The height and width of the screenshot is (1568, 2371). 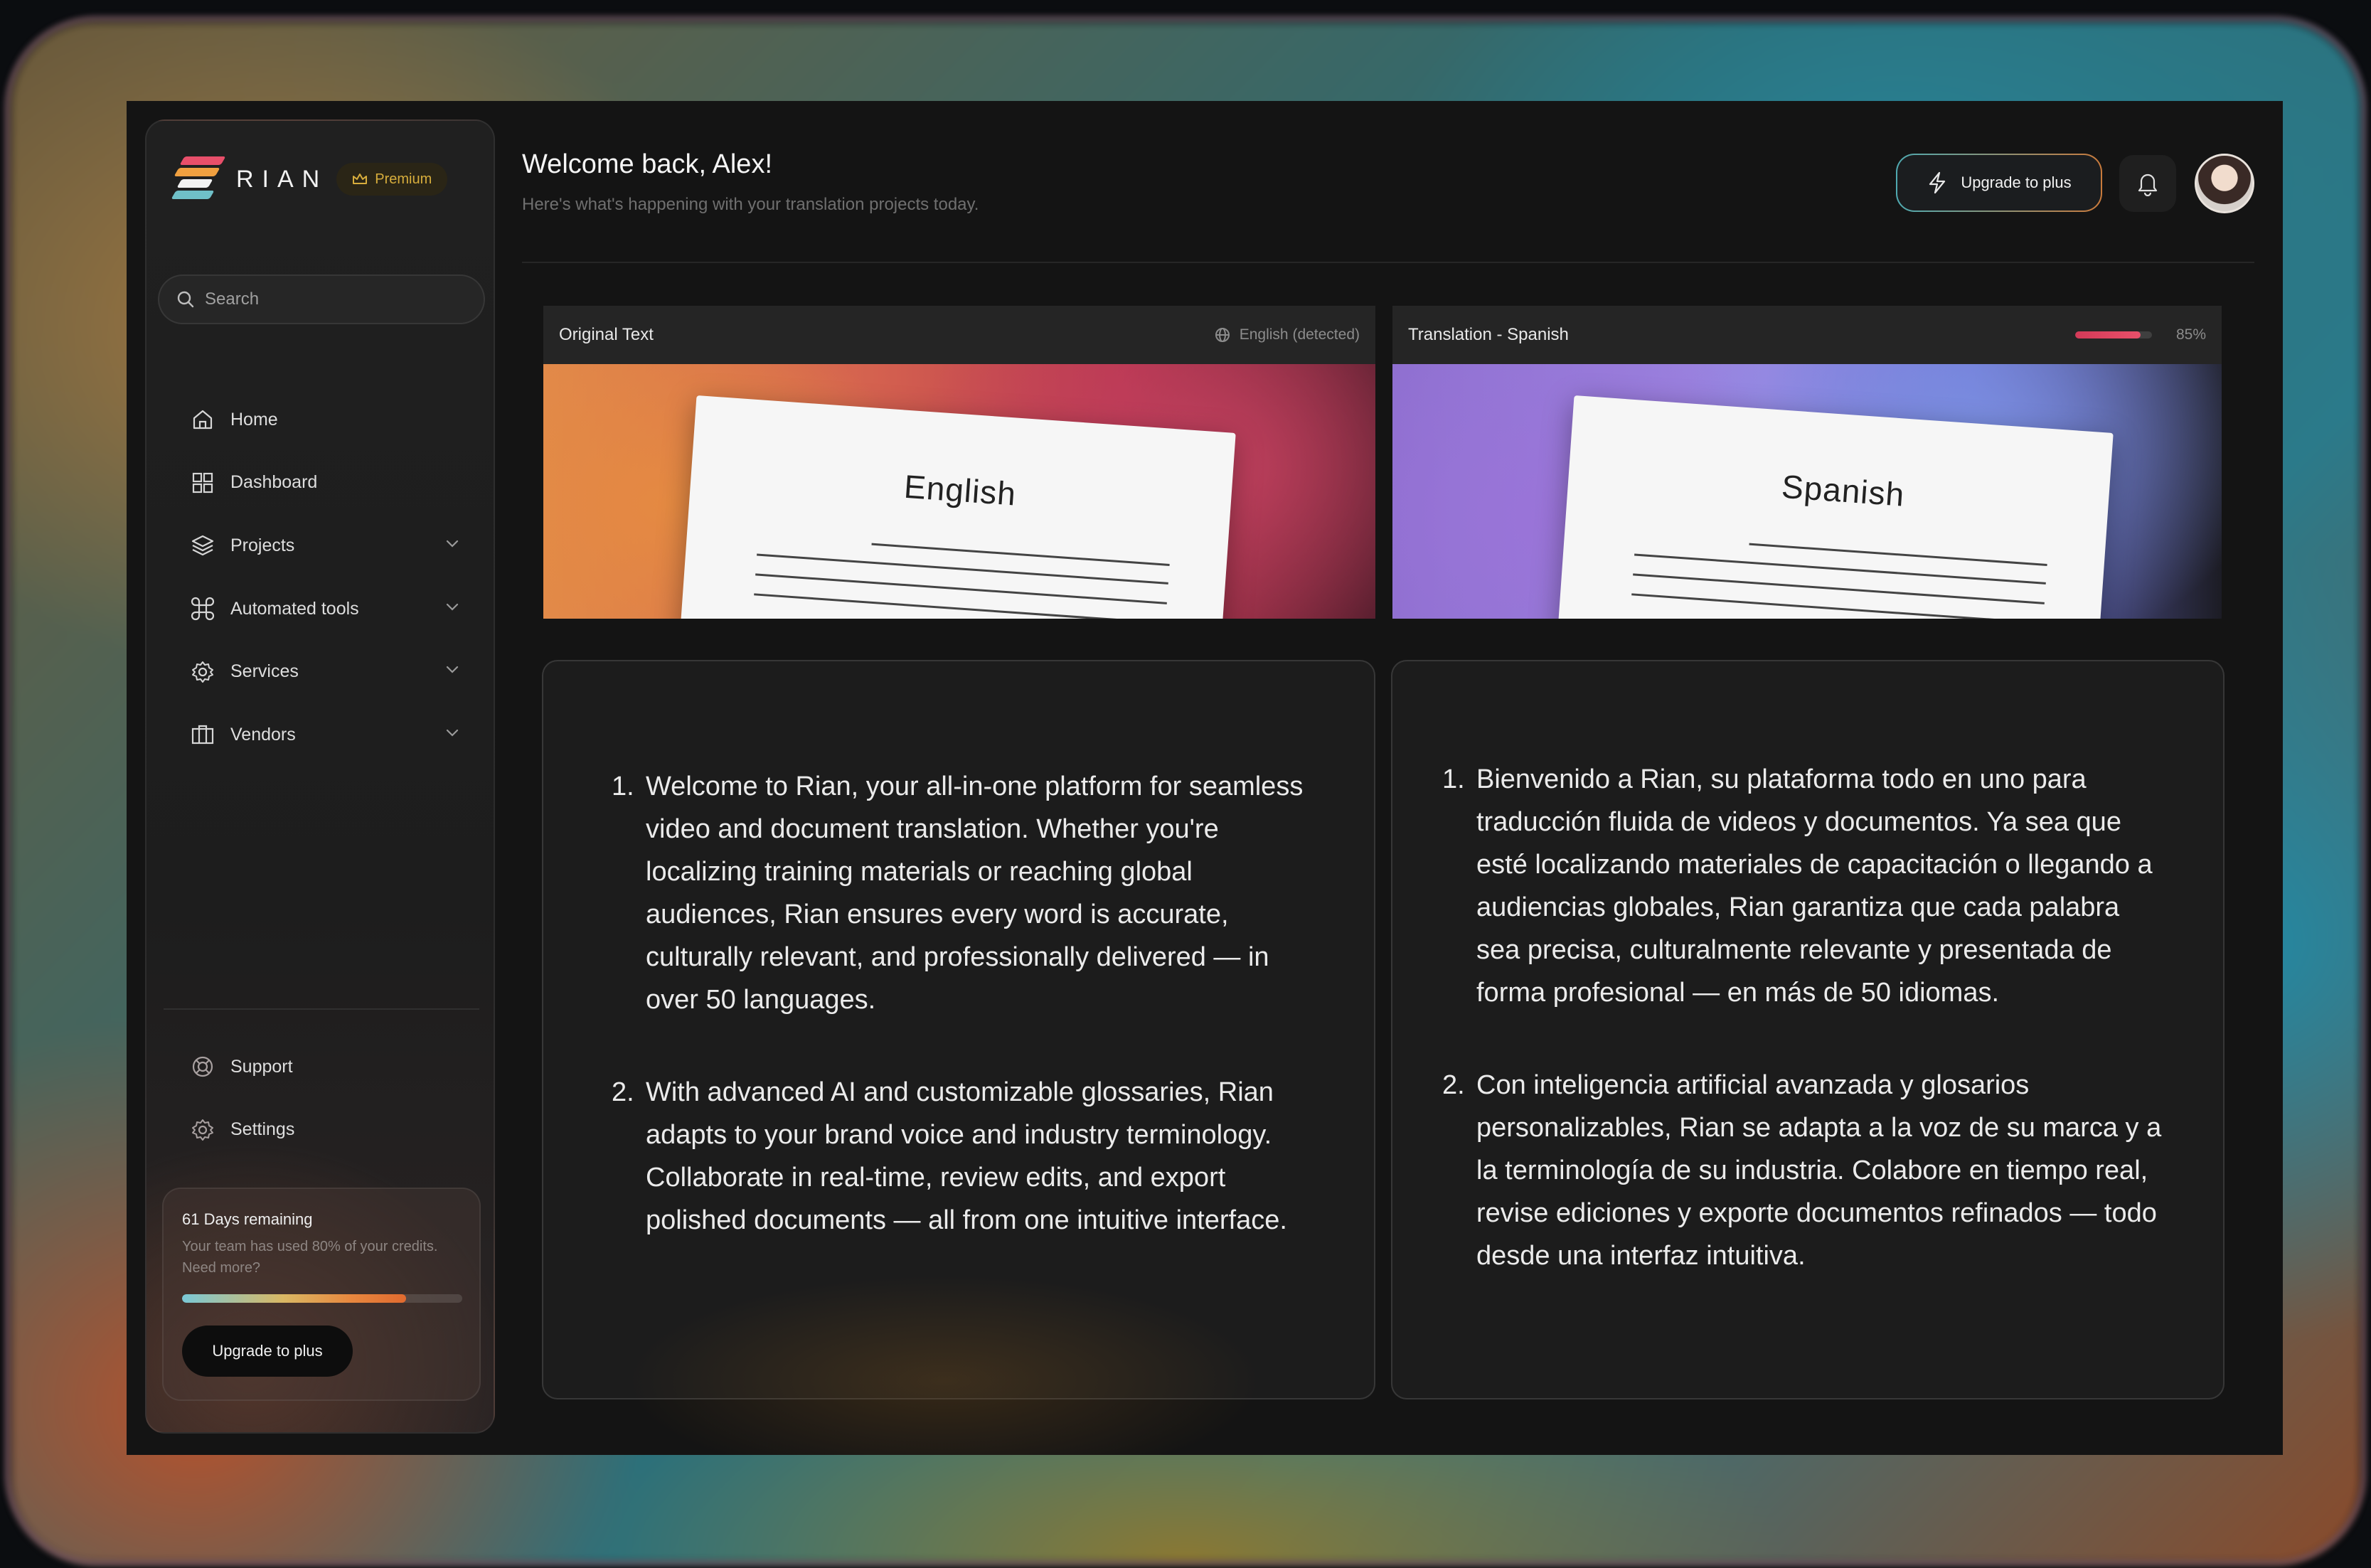 What do you see at coordinates (198, 179) in the screenshot?
I see `rian-logo-icon` at bounding box center [198, 179].